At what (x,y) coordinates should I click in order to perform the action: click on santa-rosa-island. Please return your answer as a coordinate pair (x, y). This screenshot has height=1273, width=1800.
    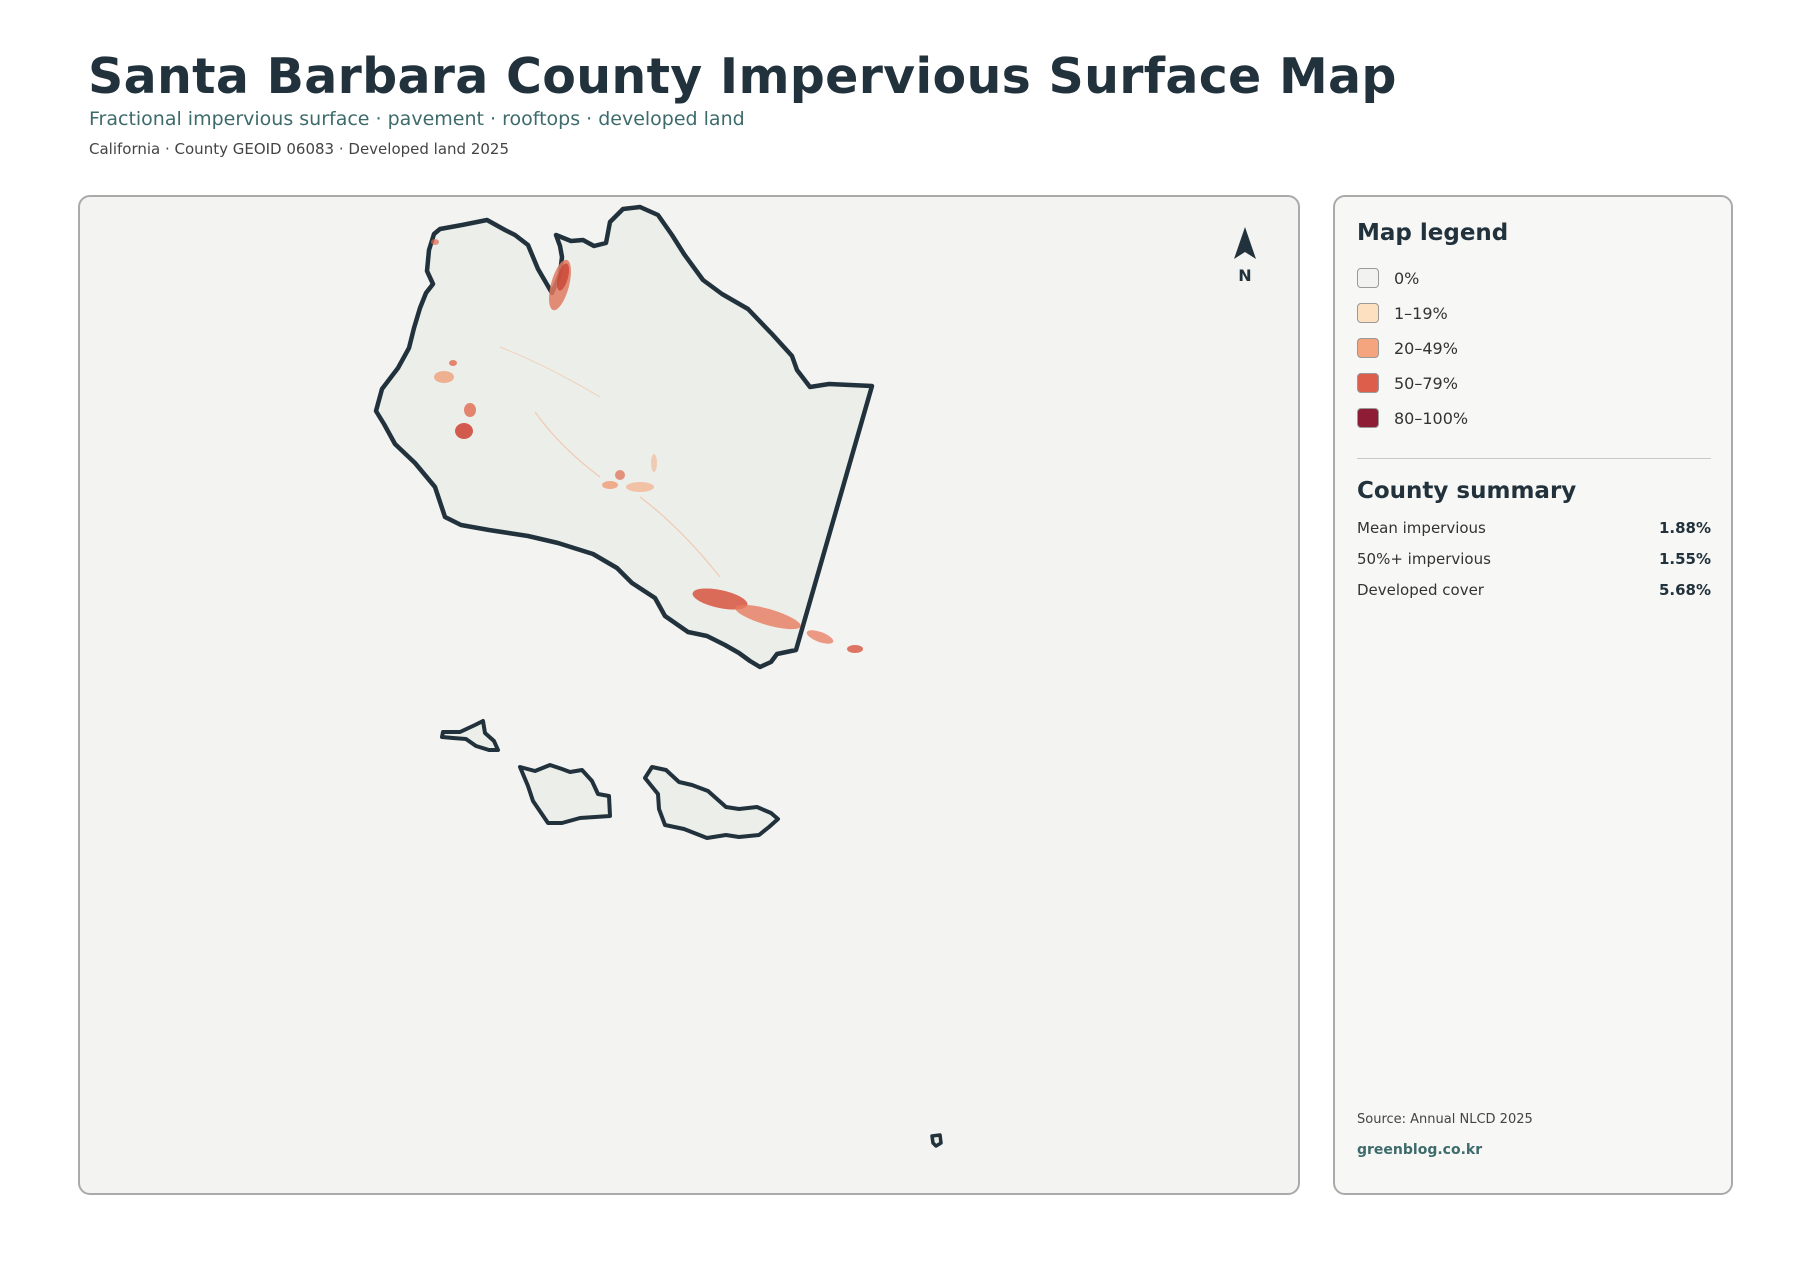
    Looking at the image, I should click on (565, 794).